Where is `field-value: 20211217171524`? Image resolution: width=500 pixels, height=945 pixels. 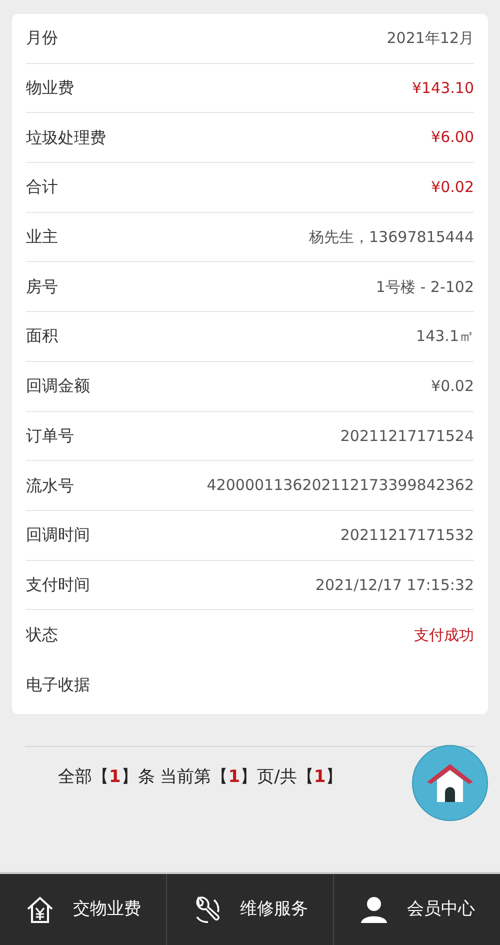 field-value: 20211217171524 is located at coordinates (407, 436).